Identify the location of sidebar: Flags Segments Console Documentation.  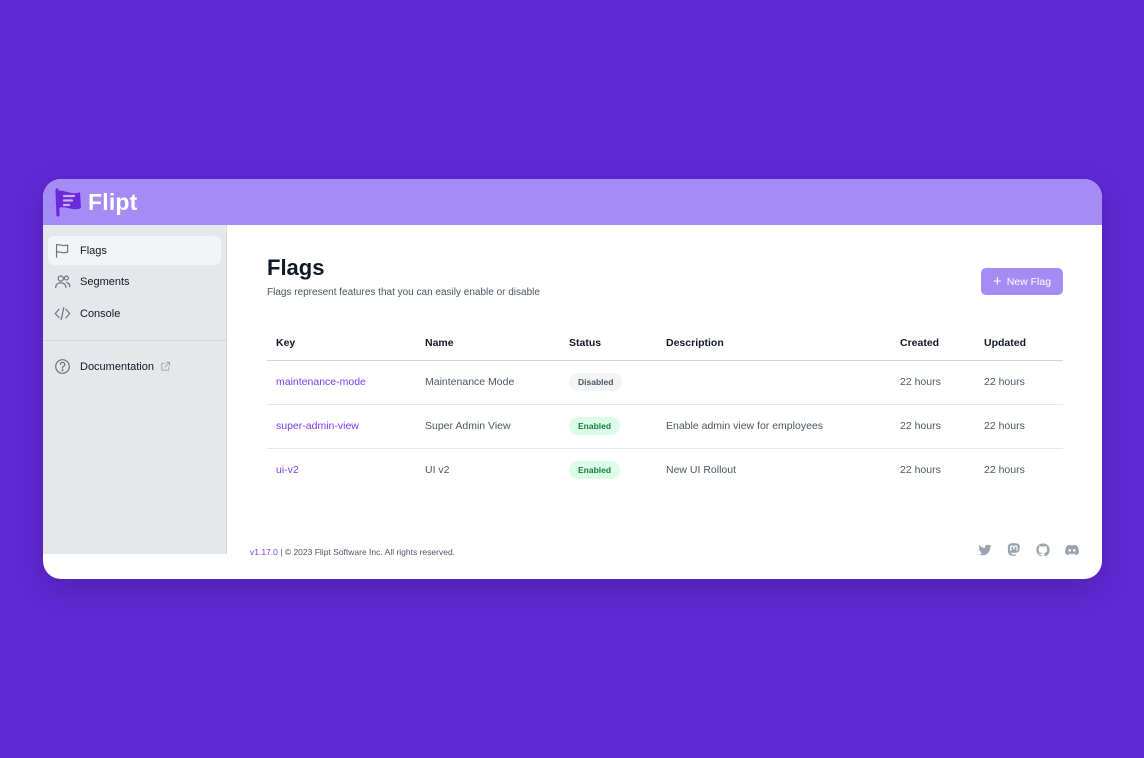
(135, 389).